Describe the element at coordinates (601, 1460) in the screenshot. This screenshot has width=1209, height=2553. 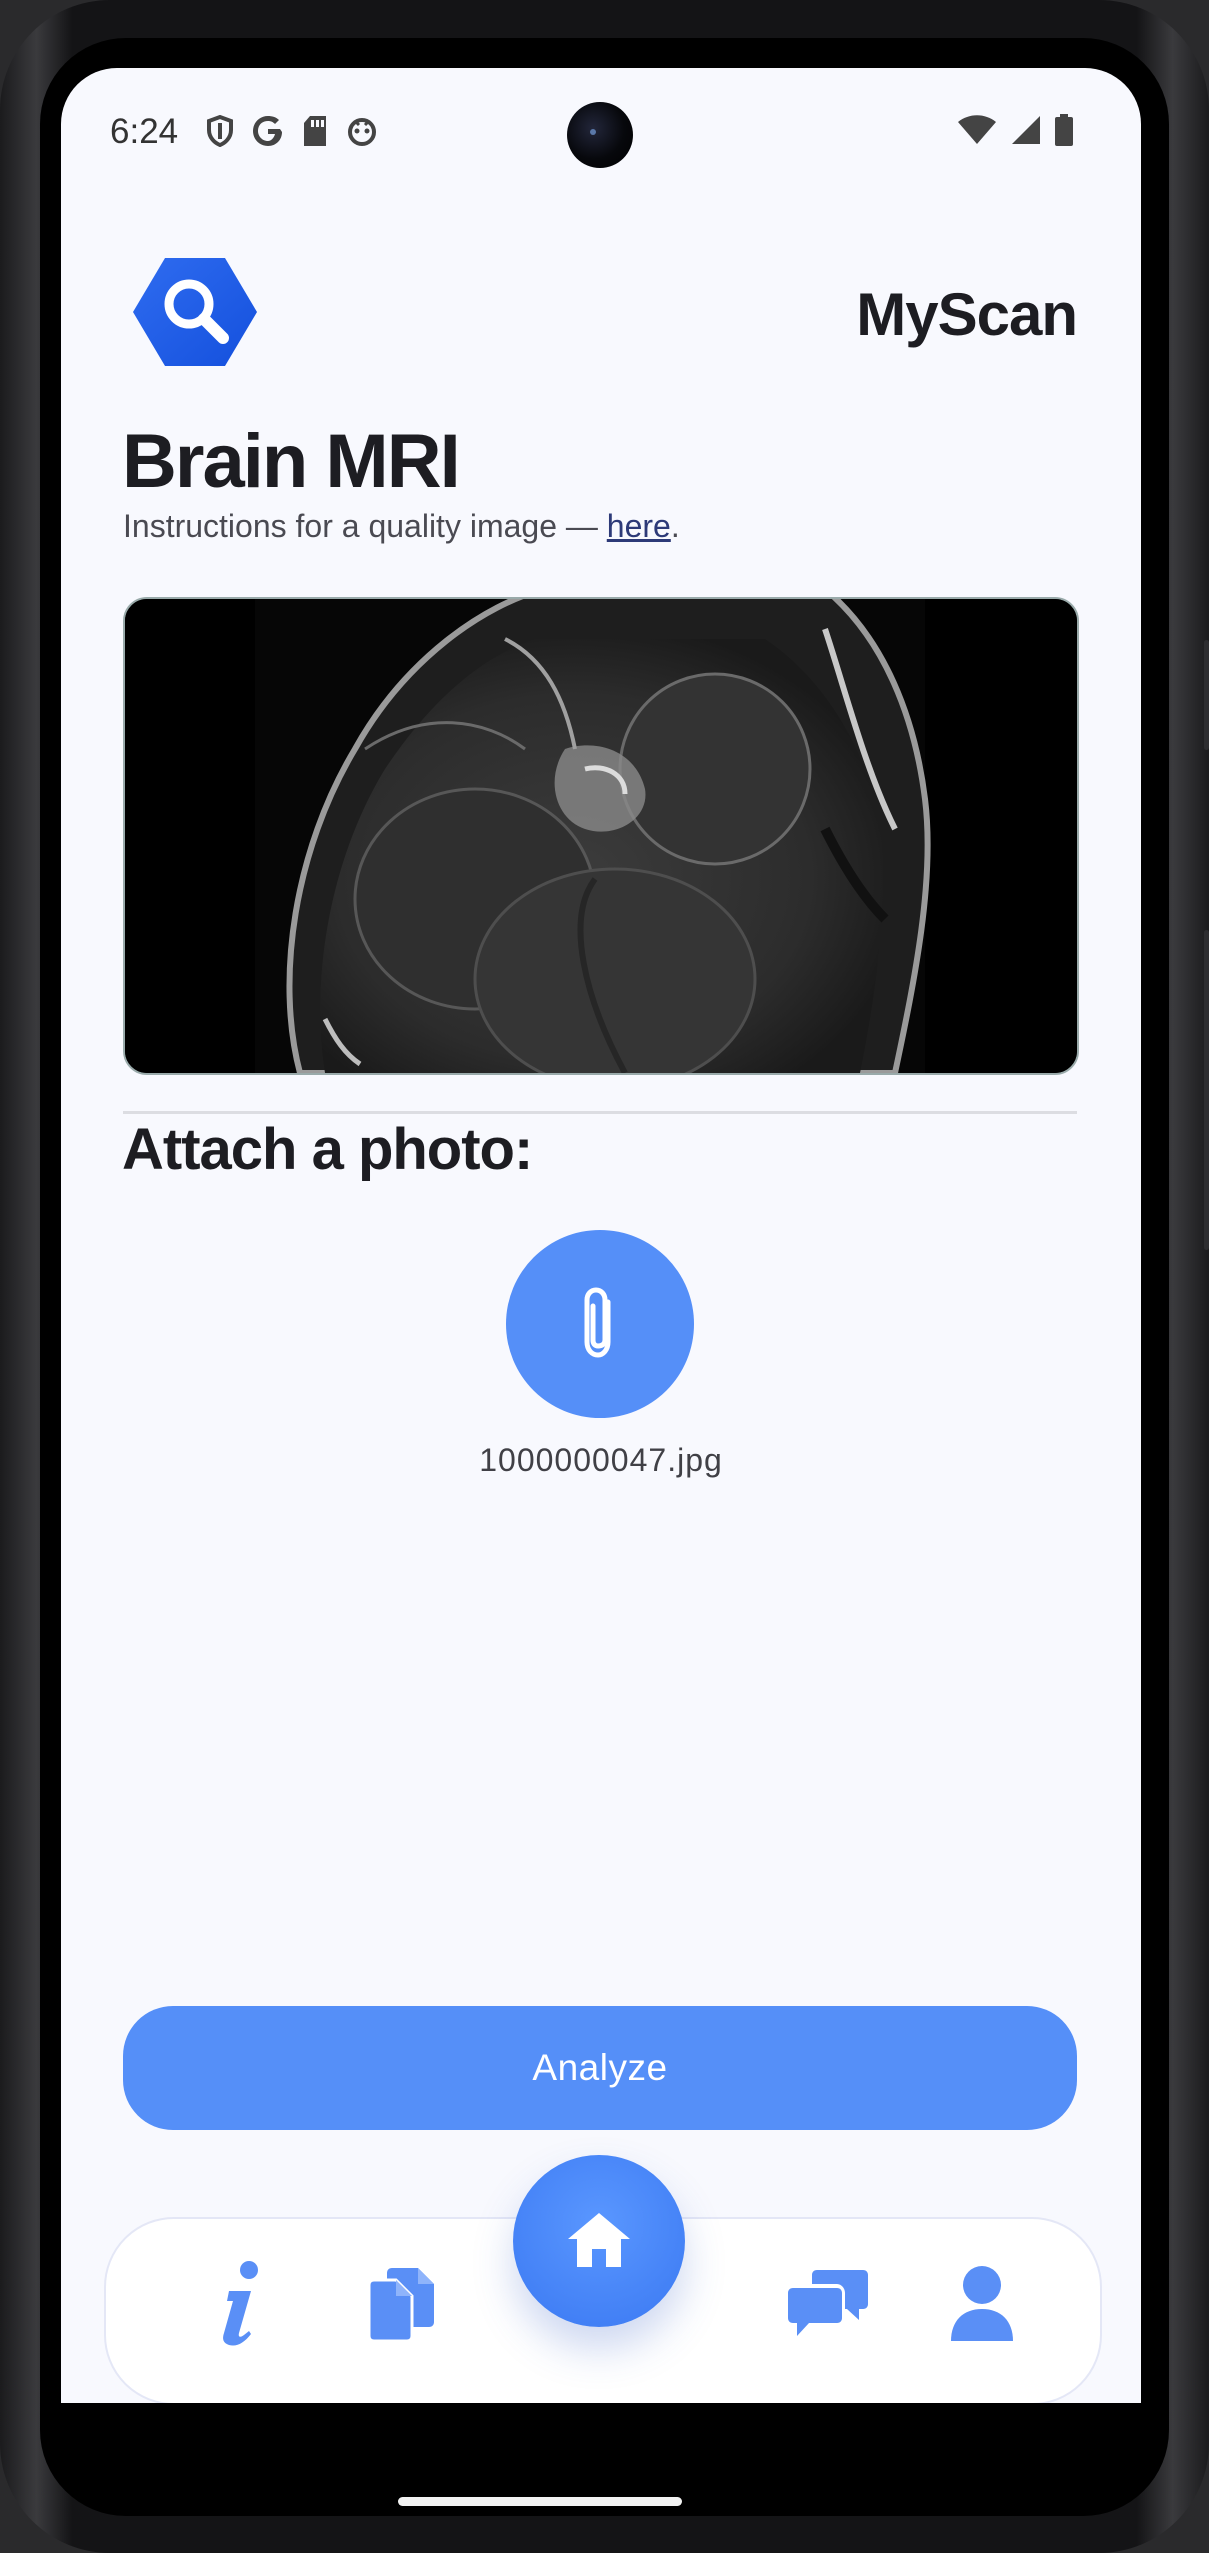
I see `attached-filename: 1000000047.jpg` at that location.